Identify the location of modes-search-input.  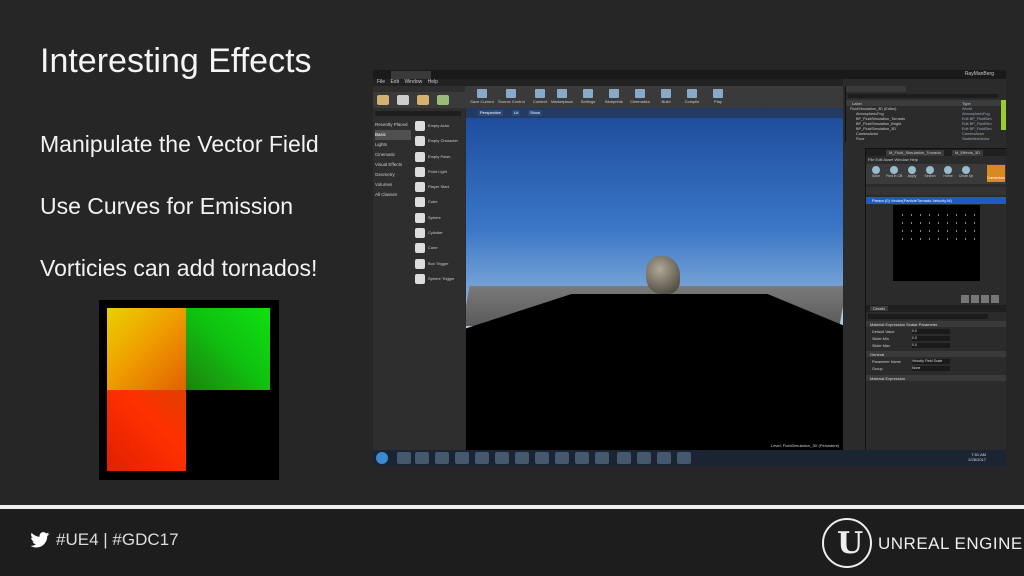
(418, 113).